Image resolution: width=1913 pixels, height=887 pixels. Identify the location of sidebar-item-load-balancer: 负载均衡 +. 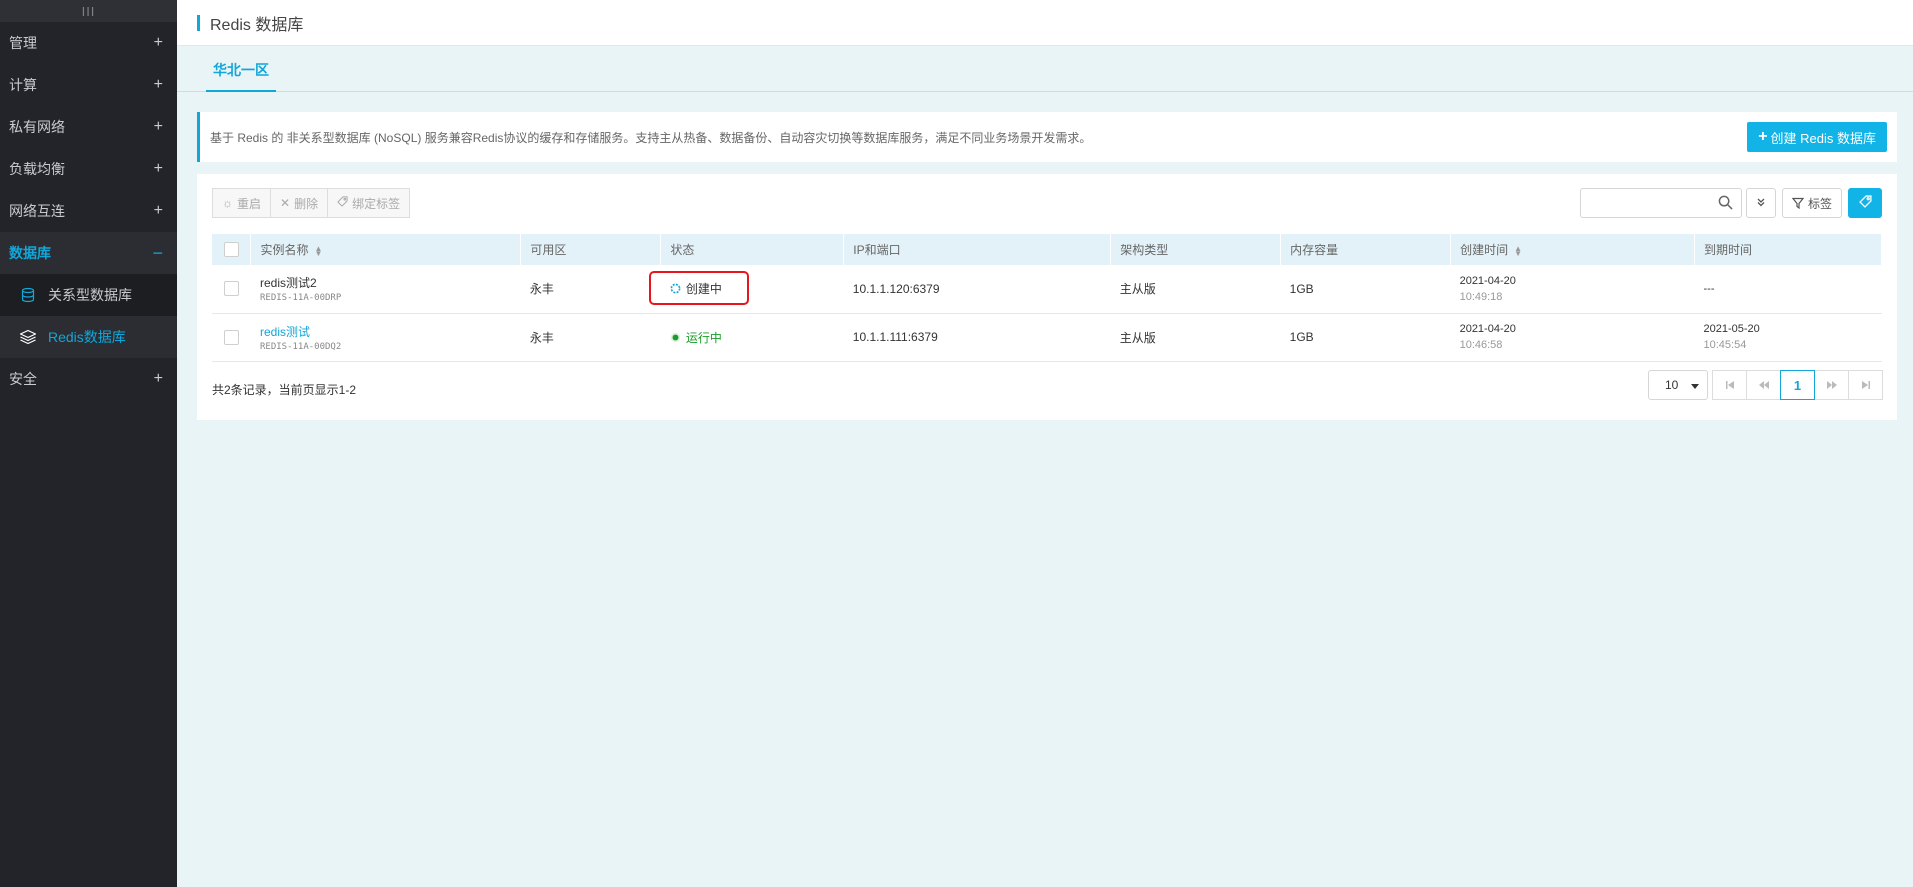
(88, 169).